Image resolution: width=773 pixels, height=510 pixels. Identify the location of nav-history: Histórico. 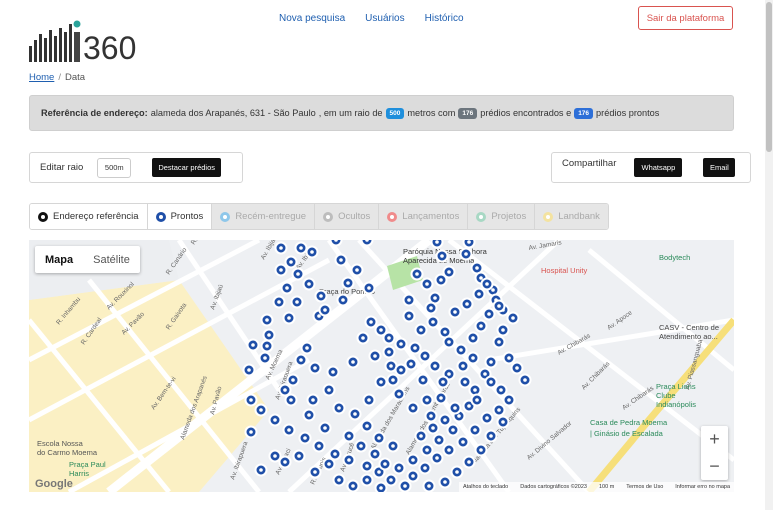
(444, 18).